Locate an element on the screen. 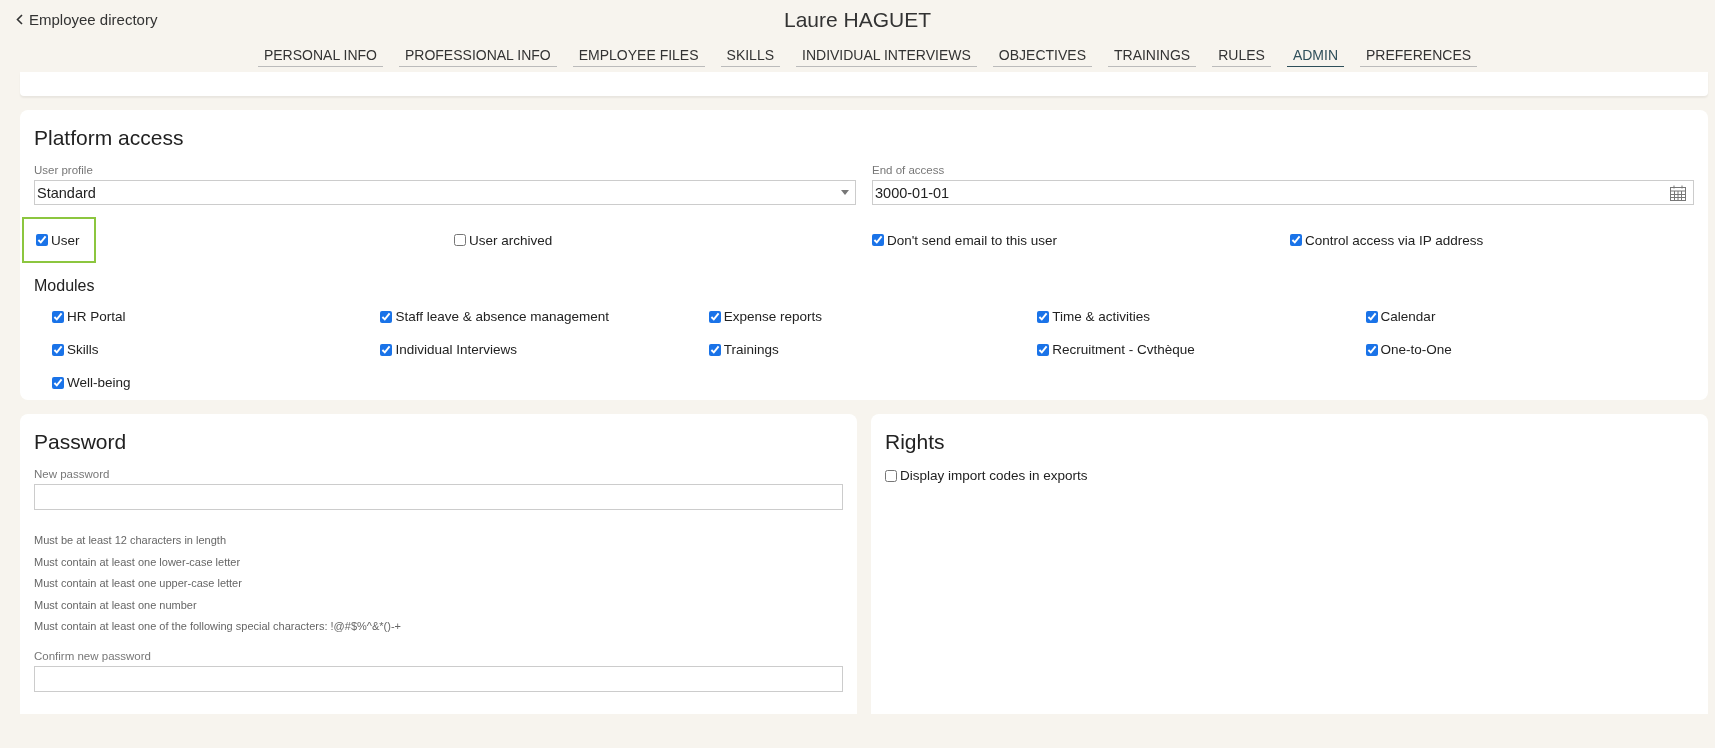 The height and width of the screenshot is (748, 1715). checkbox-label: Display import codes in exports is located at coordinates (994, 475).